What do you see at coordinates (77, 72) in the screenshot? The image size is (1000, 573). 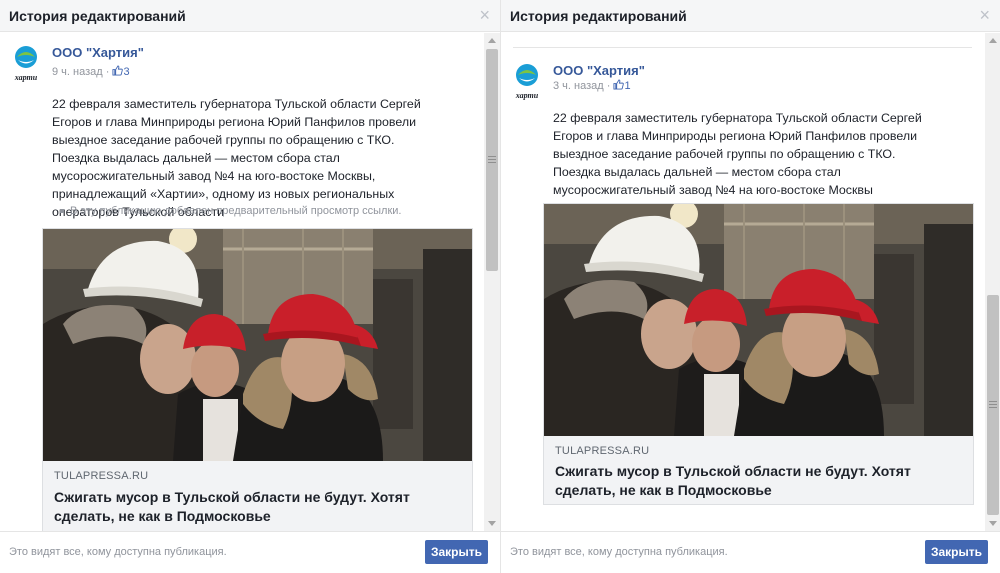 I see `post-time: 9 ч. назад` at bounding box center [77, 72].